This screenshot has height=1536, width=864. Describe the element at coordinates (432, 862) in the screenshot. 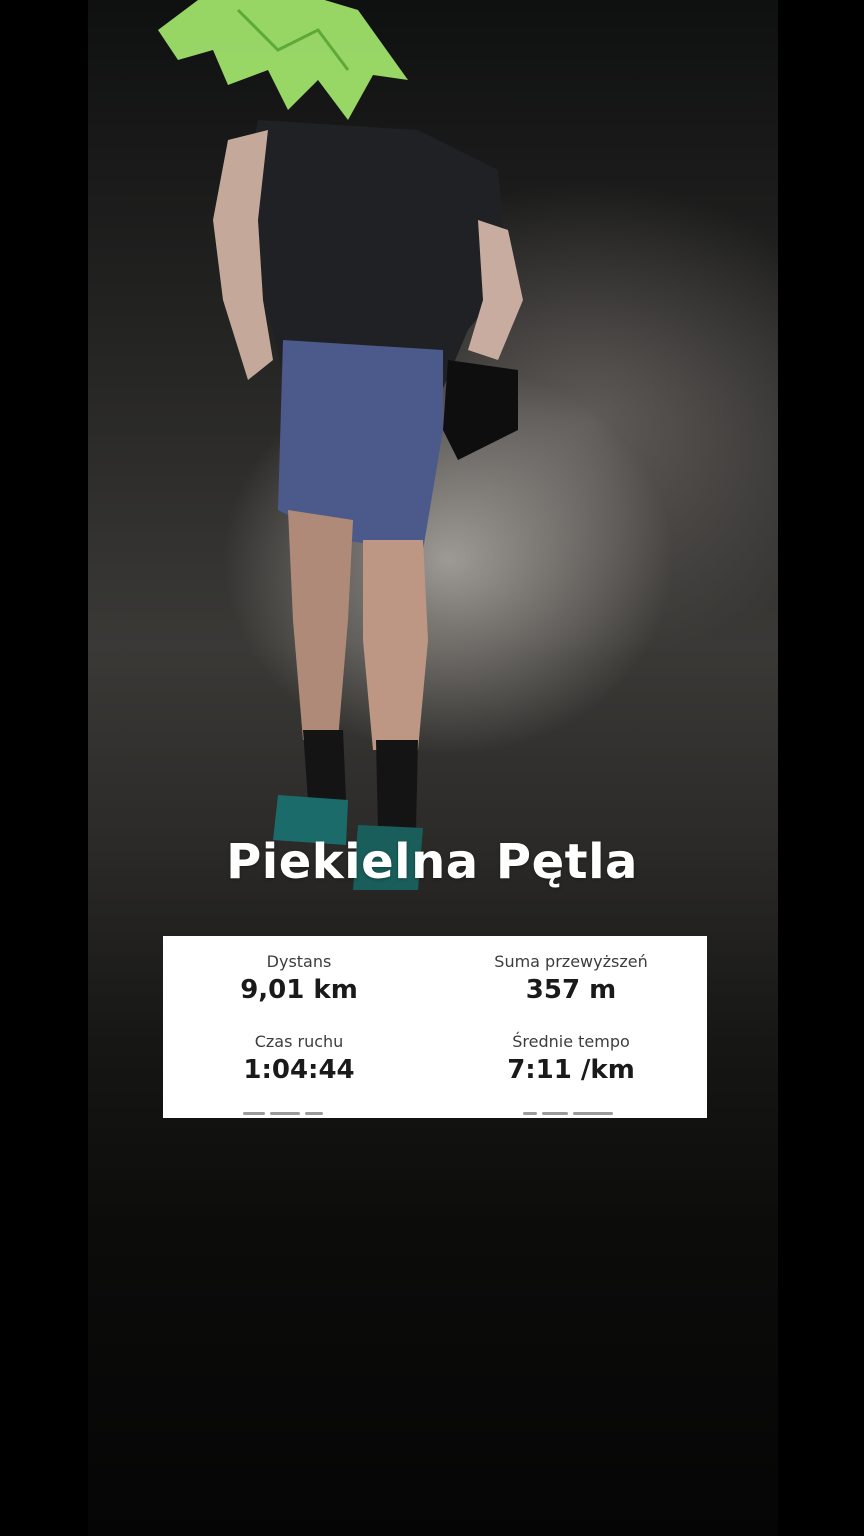

I see `activity-title: Piekielna Pętla` at that location.